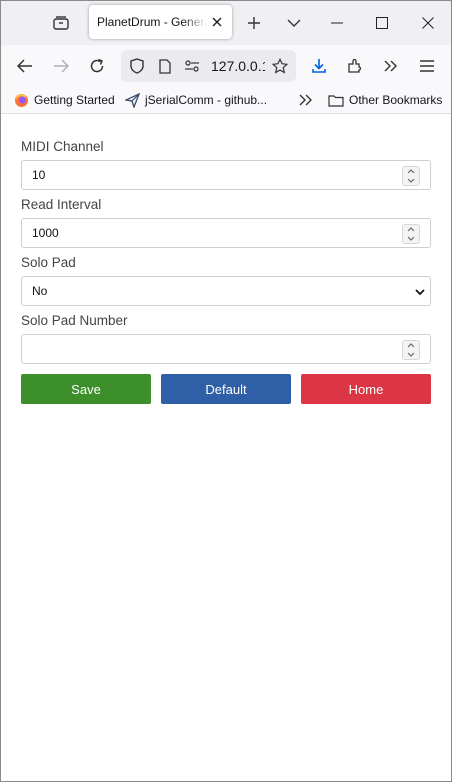 This screenshot has height=782, width=452. What do you see at coordinates (62, 146) in the screenshot?
I see `midi-channel-label: MIDI Channel` at bounding box center [62, 146].